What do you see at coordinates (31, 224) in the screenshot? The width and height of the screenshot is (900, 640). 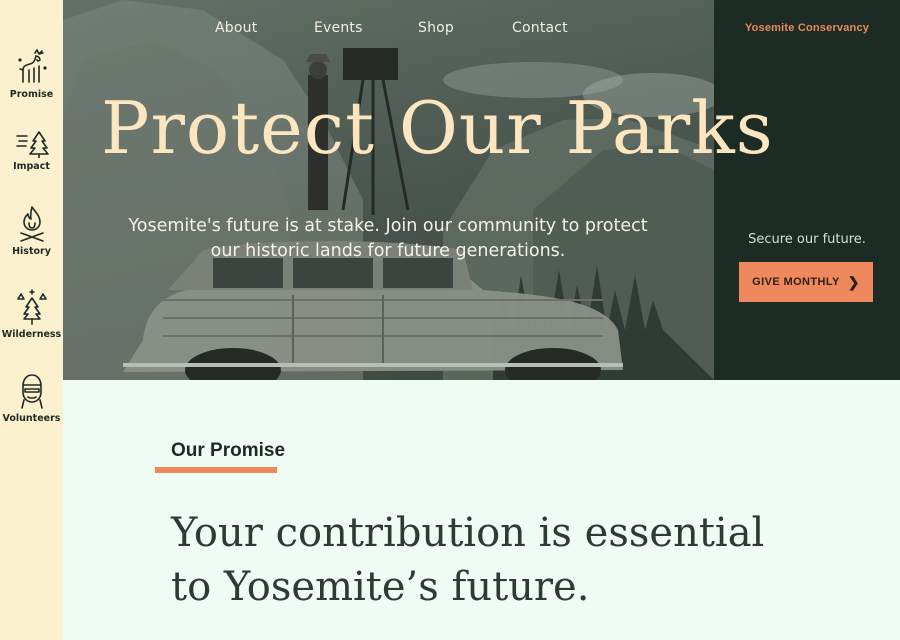 I see `campfire-icon` at bounding box center [31, 224].